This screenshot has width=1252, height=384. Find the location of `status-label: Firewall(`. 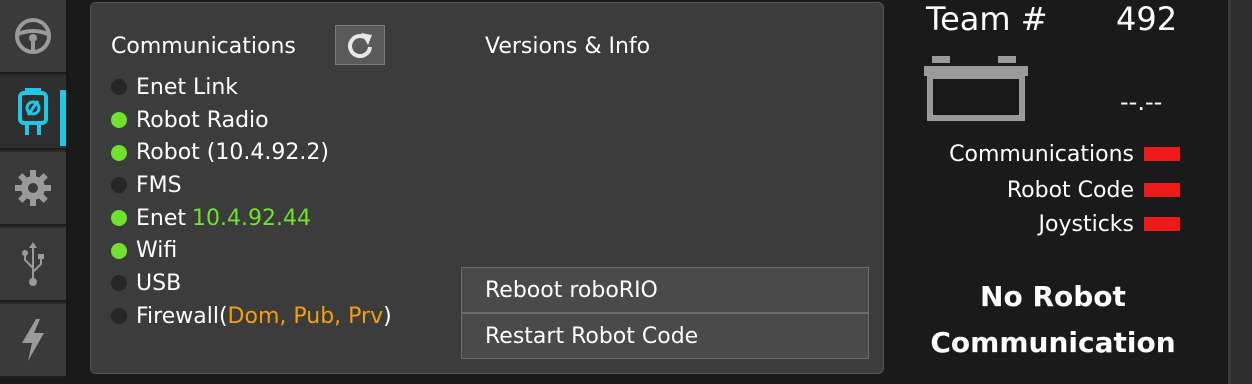

status-label: Firewall( is located at coordinates (182, 316).